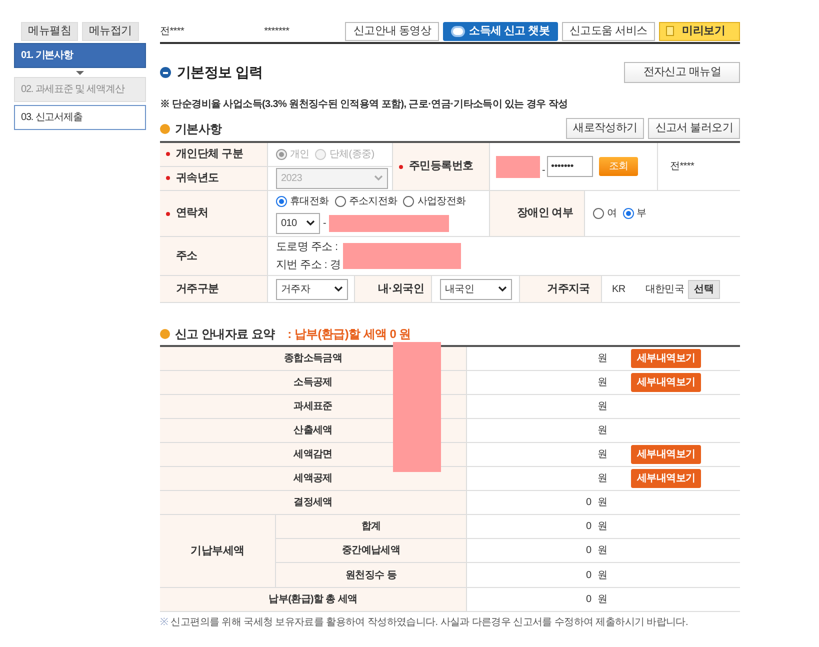  Describe the element at coordinates (349, 334) in the screenshot. I see `result-text: : 납부(환급)할 세액 0 원` at that location.